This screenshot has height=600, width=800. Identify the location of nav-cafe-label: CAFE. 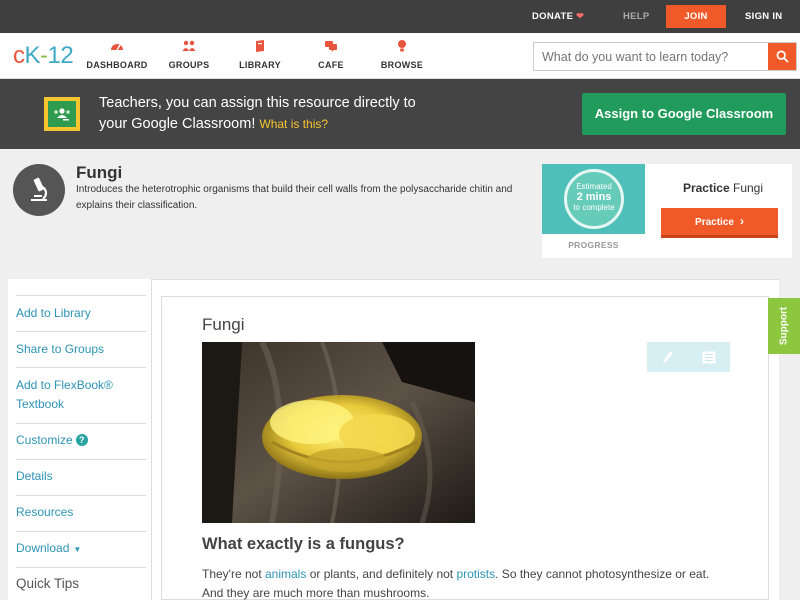
(331, 65).